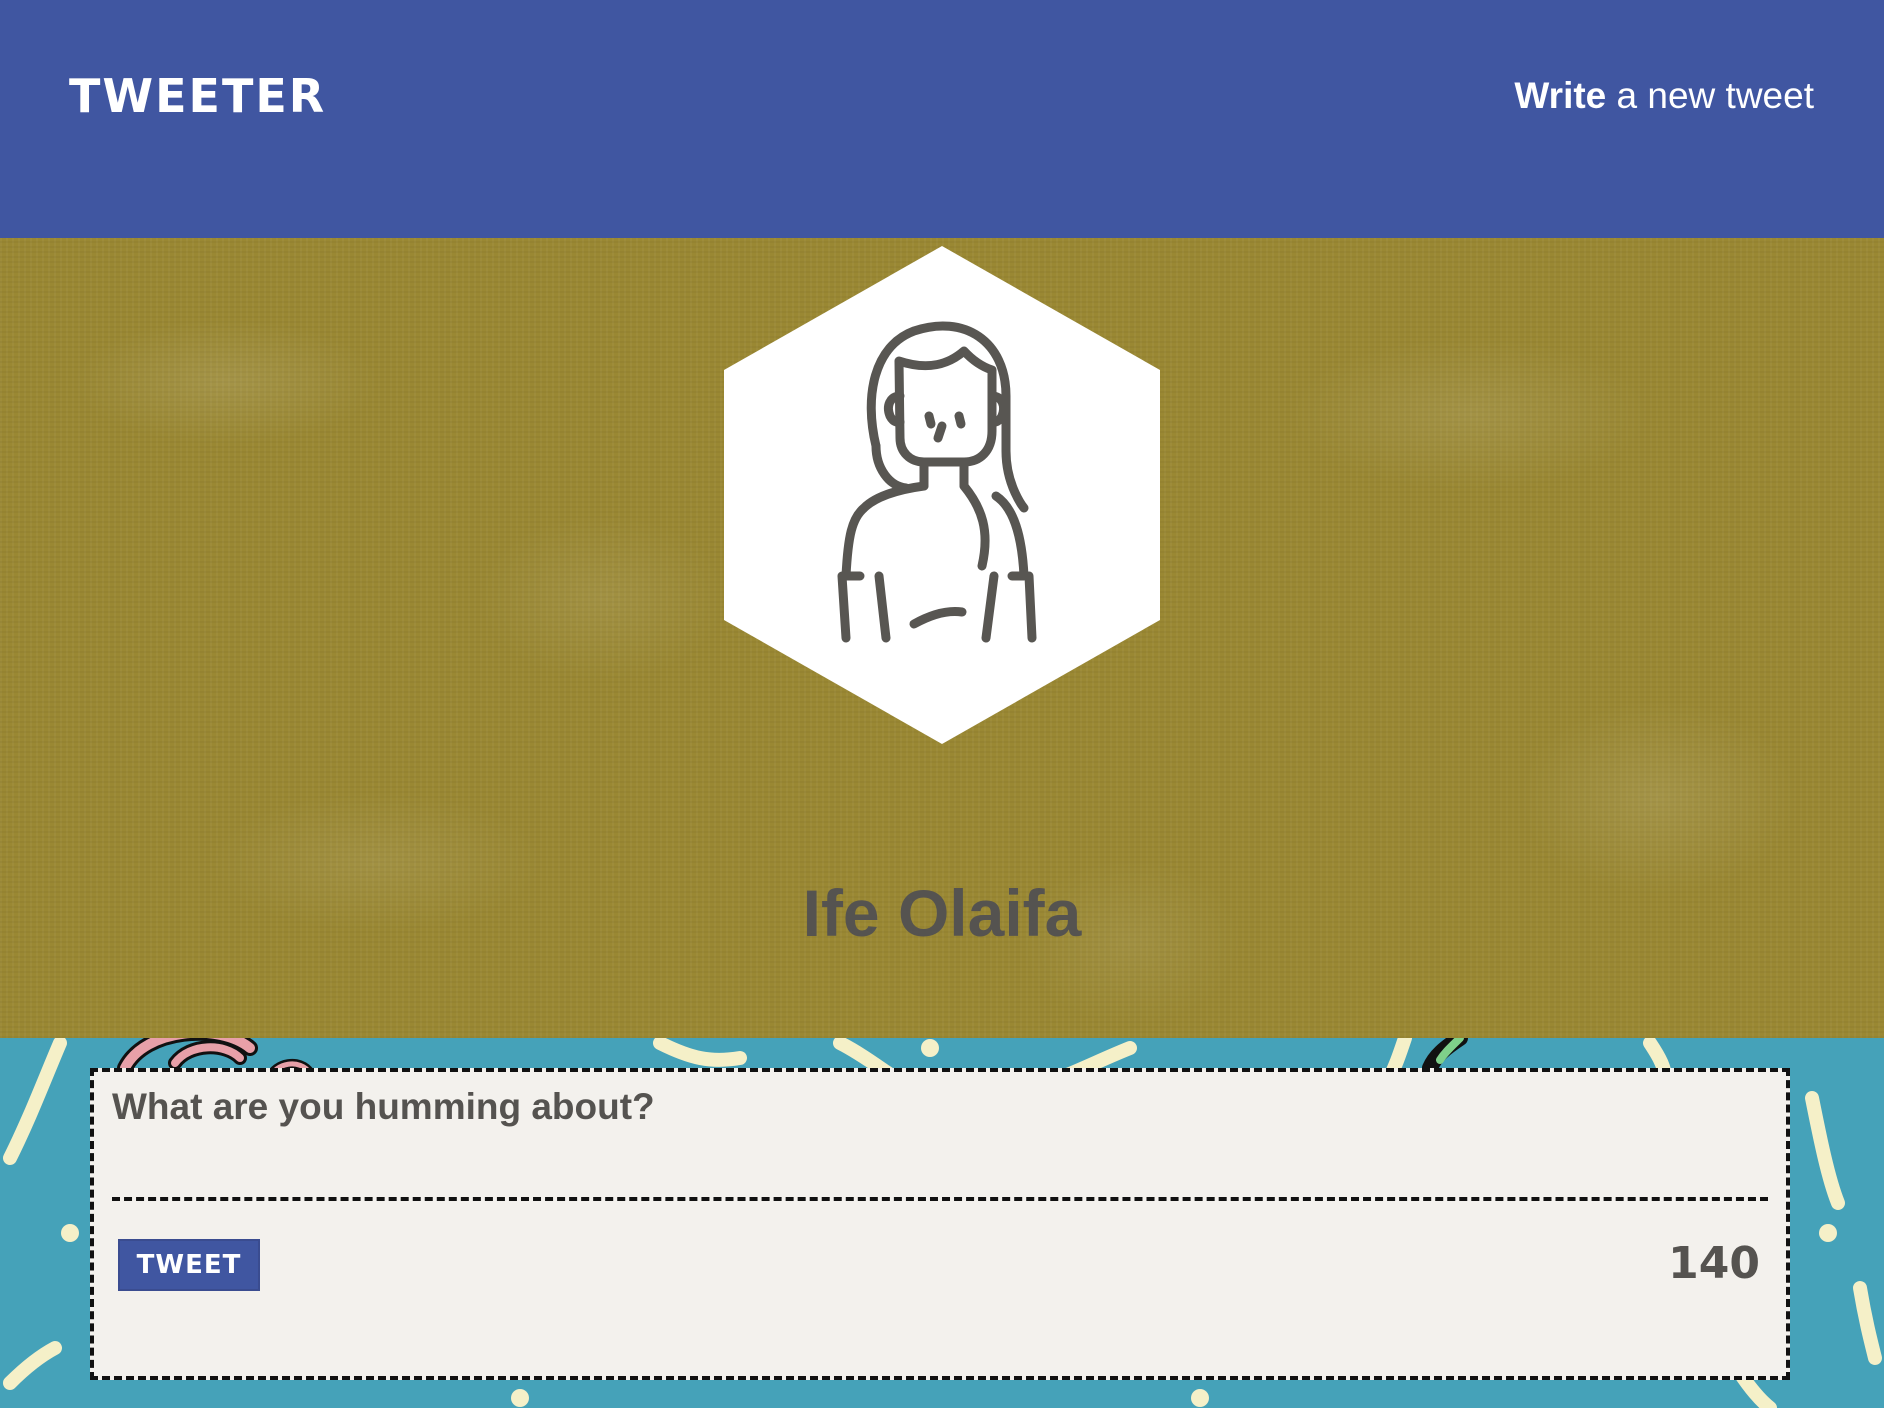 This screenshot has height=1408, width=1884. I want to click on write-new-tweet-link: Write a new tweet, so click(1664, 96).